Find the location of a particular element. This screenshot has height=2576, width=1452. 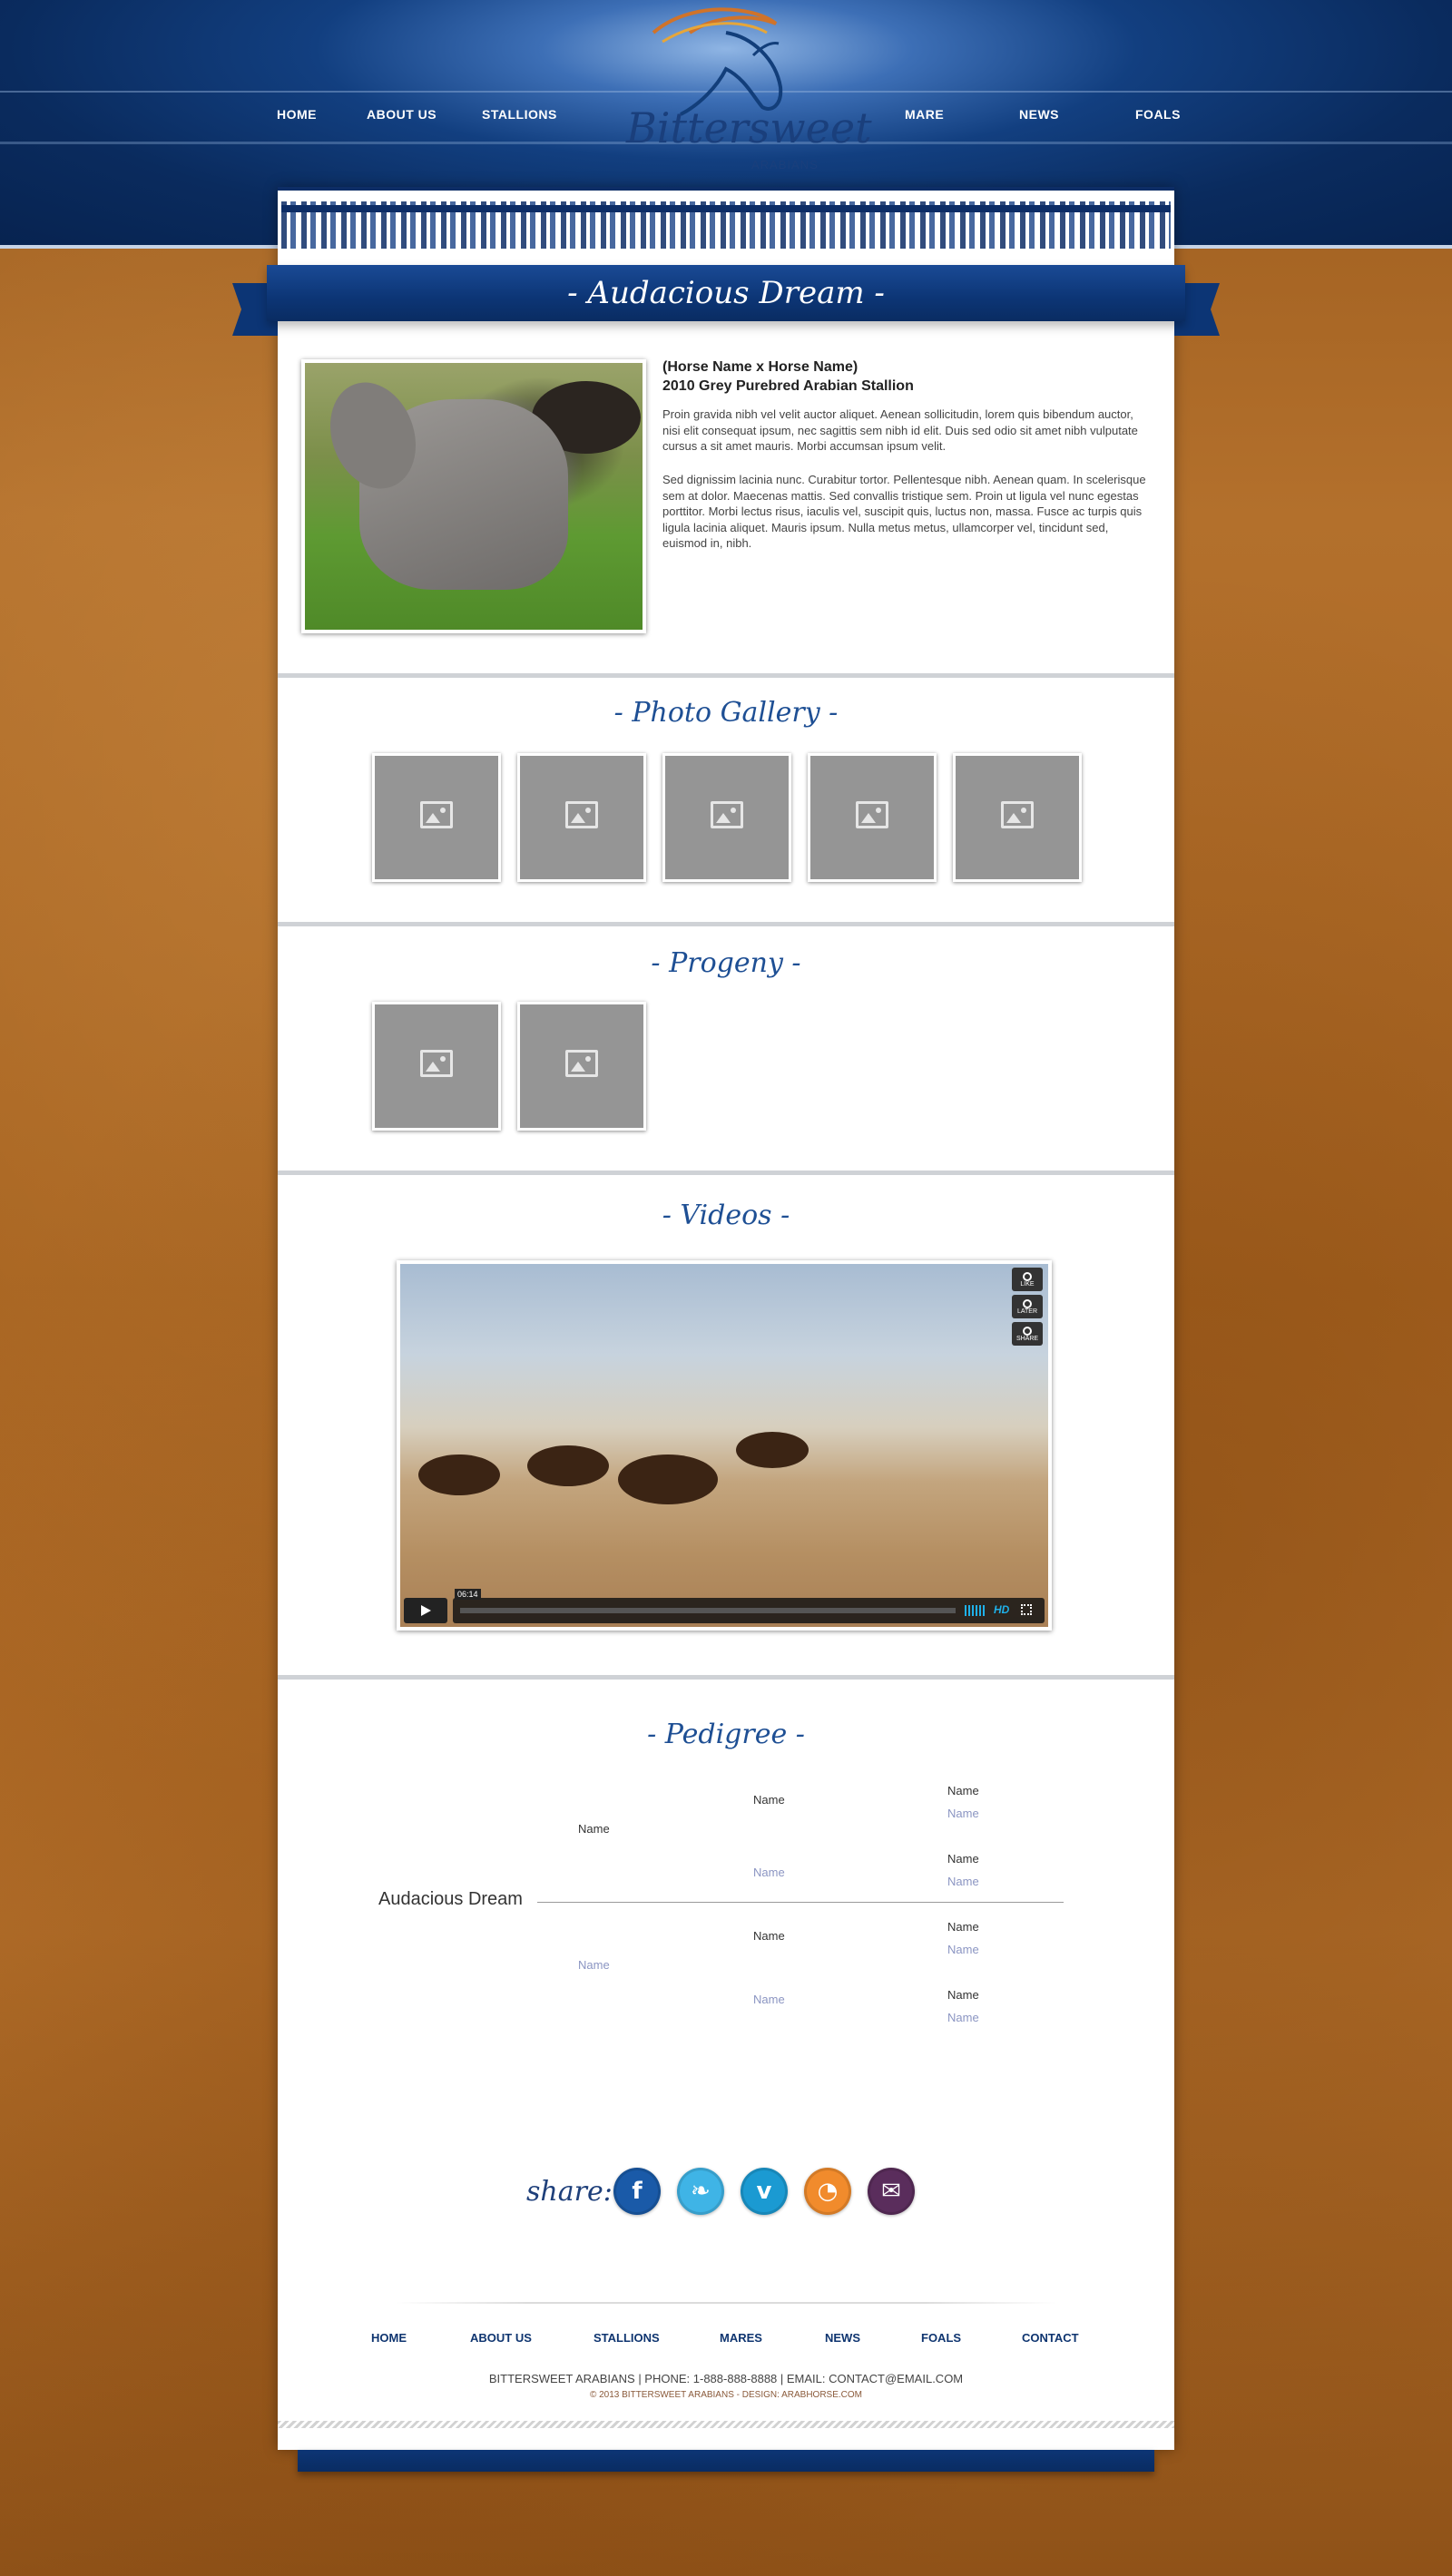

video-control-bar: 06:14 HD is located at coordinates (749, 1606).